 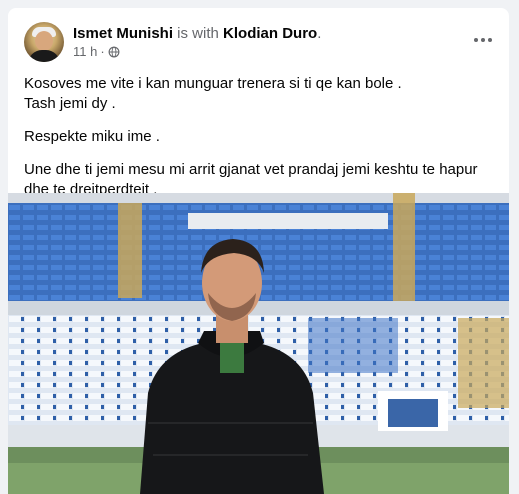 I want to click on author-line: Ismet Munishi is with Klodian Duro., so click(x=197, y=34).